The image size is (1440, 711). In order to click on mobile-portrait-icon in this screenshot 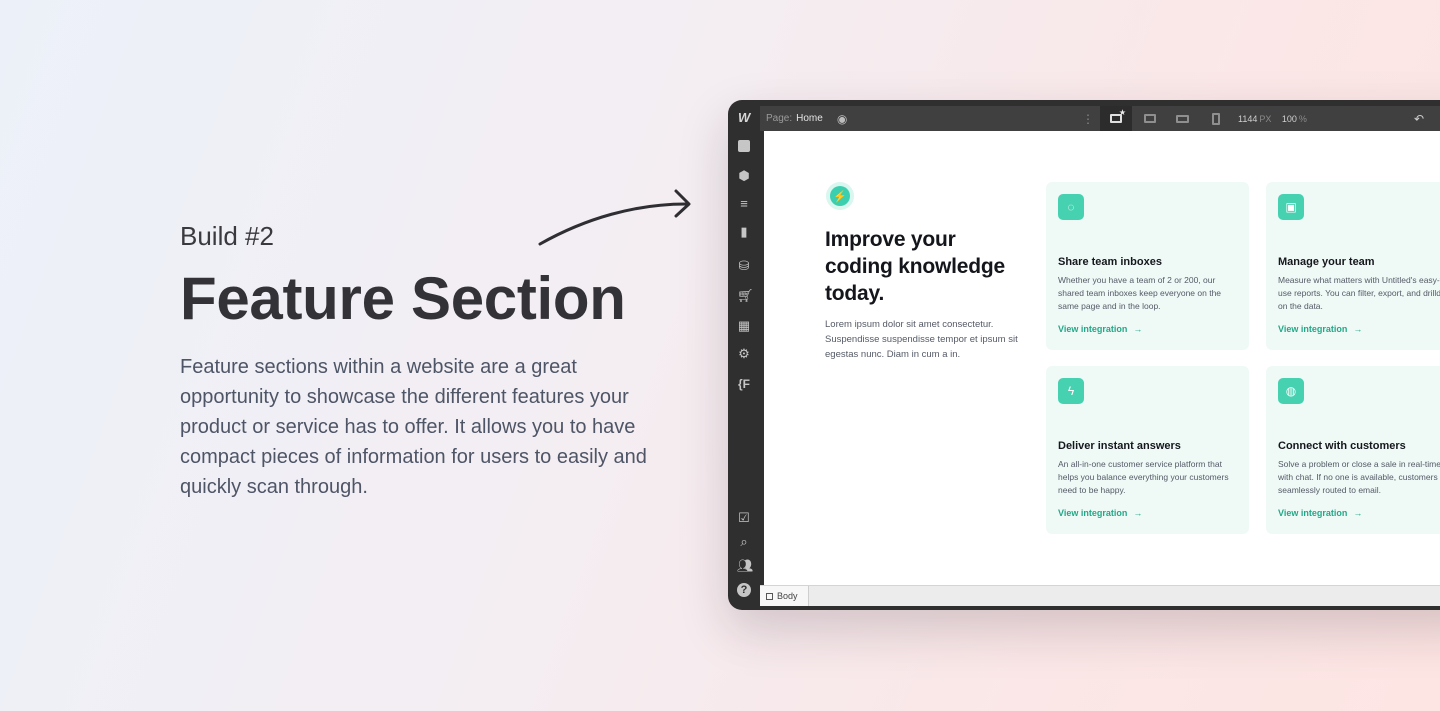, I will do `click(1216, 118)`.